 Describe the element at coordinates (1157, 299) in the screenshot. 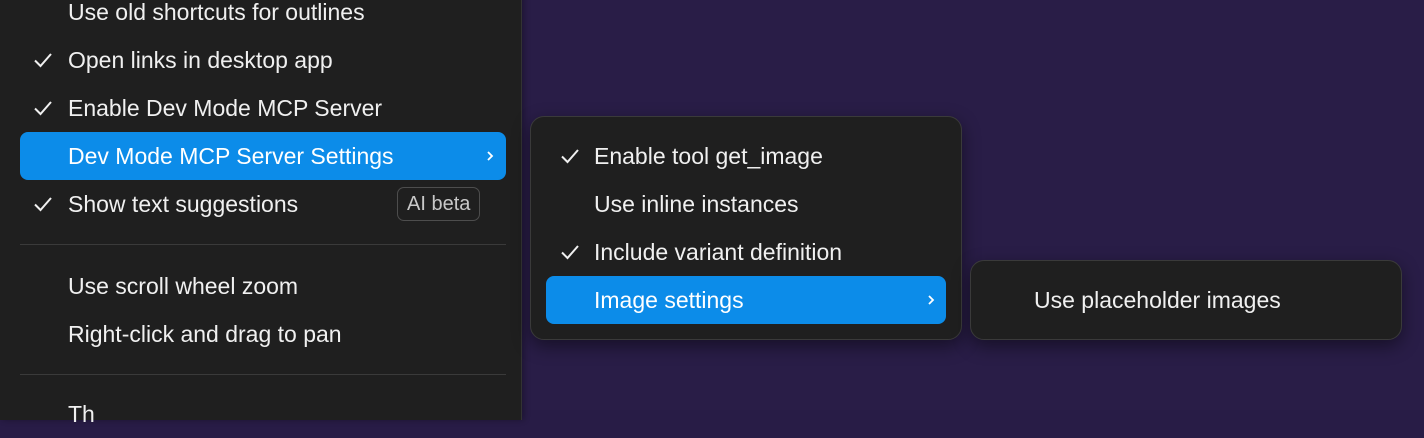

I see `menu-item-label: Use placeholder images` at that location.